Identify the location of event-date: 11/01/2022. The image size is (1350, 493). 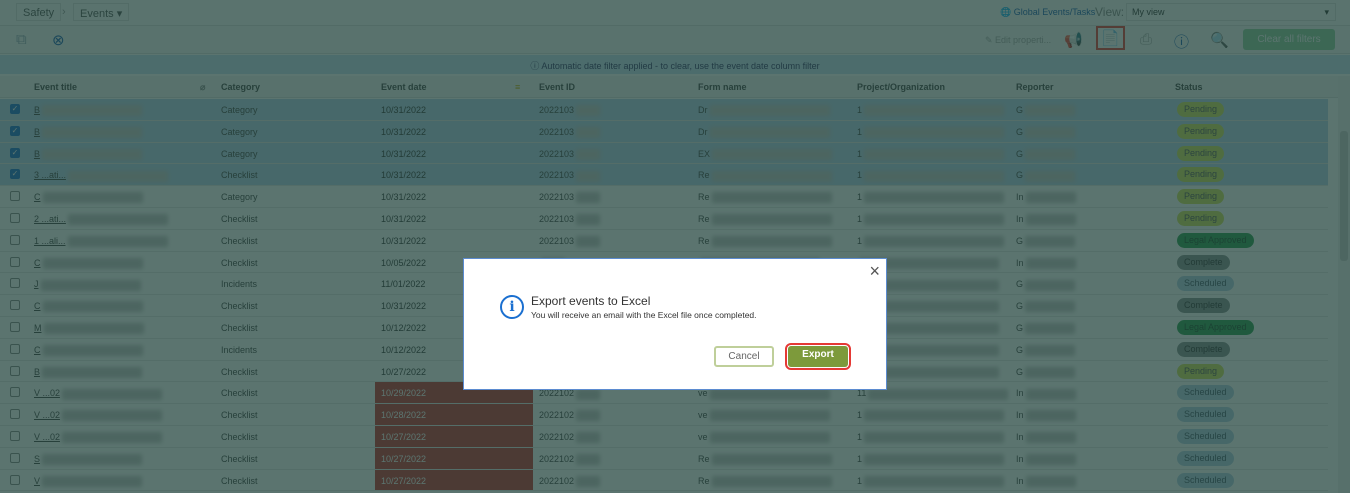
(403, 284).